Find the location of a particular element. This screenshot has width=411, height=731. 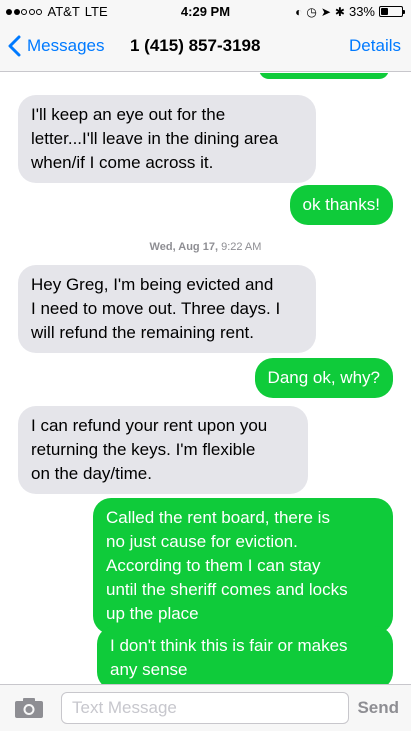

orientation-lock-icon: ◐ is located at coordinates (299, 11).